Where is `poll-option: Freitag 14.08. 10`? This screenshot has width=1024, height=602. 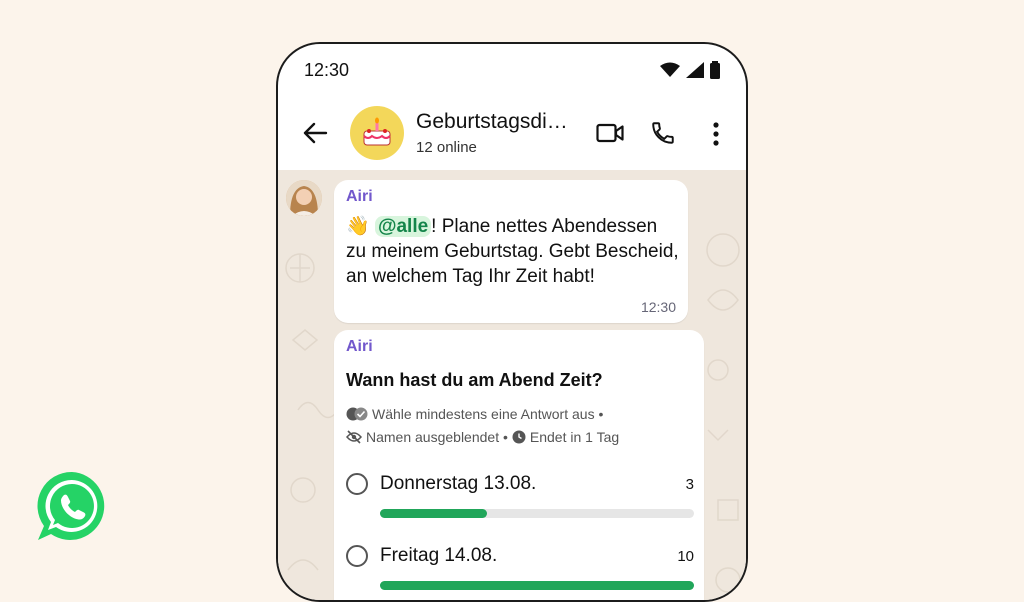 poll-option: Freitag 14.08. 10 is located at coordinates (520, 572).